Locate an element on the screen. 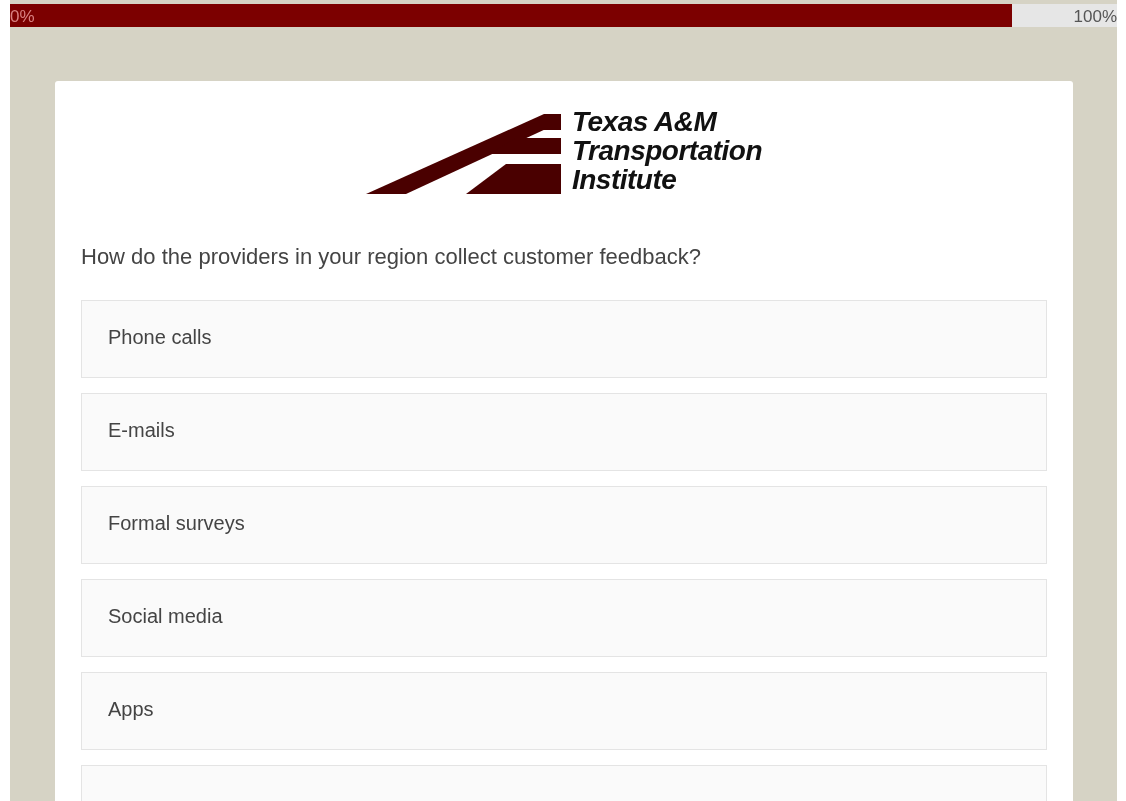  progress-start-label: 0% is located at coordinates (22, 17).